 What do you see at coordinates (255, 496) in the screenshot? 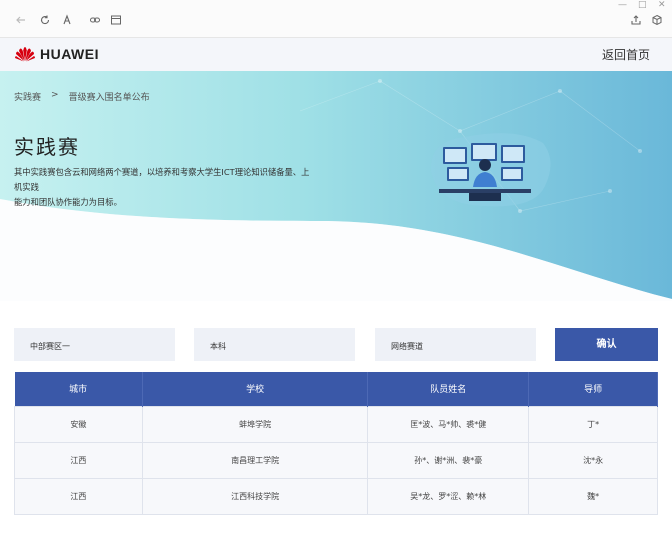
I see `cell-school: 江西科技学院` at bounding box center [255, 496].